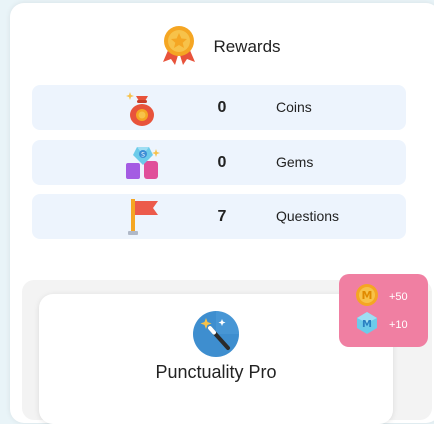 The height and width of the screenshot is (424, 434). I want to click on popup-coin-amount: +50, so click(398, 297).